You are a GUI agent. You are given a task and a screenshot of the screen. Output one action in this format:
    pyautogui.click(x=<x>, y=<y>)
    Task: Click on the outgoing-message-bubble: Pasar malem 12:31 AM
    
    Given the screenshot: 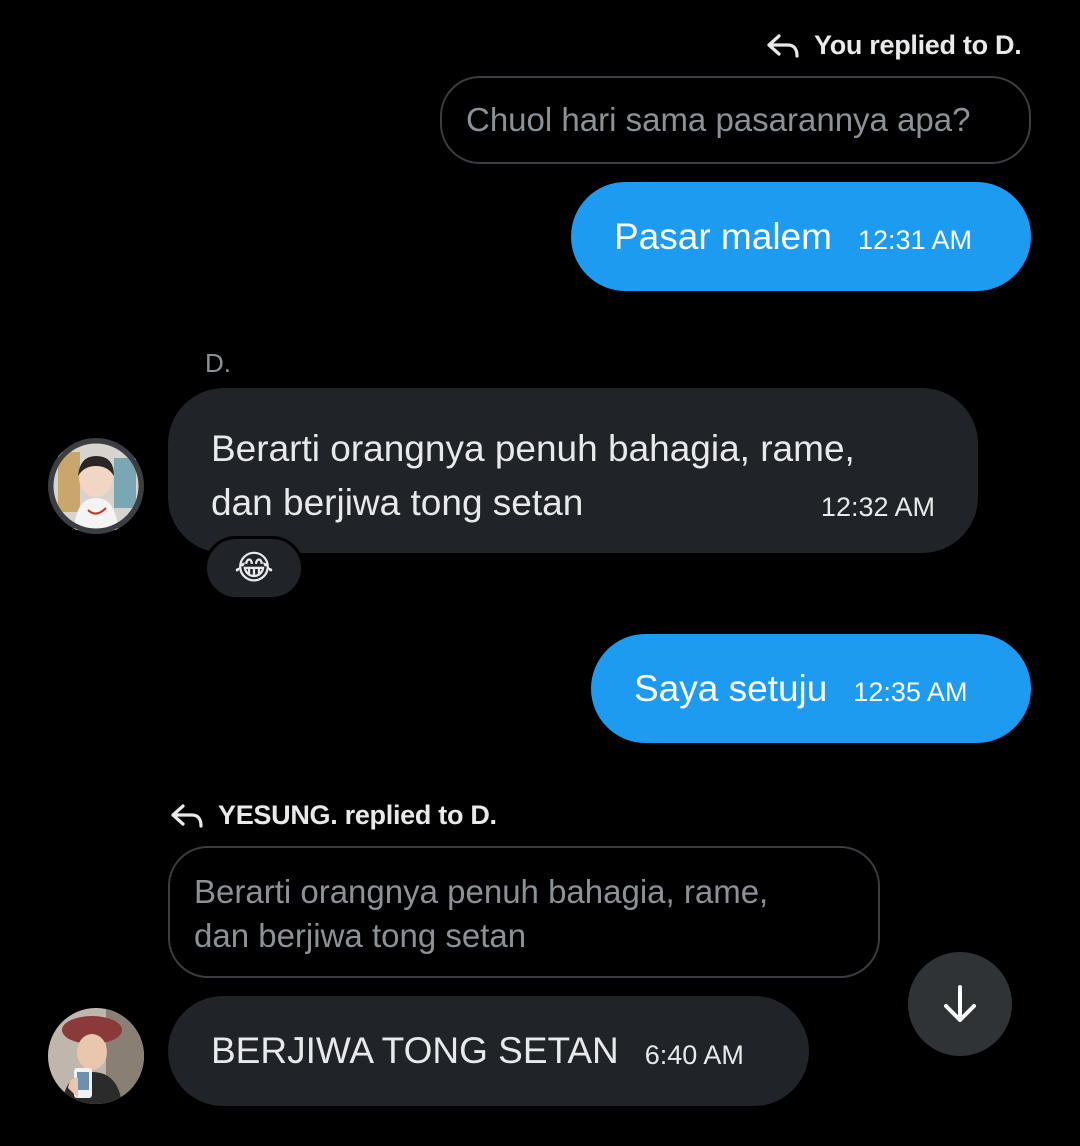 What is the action you would take?
    pyautogui.click(x=801, y=236)
    